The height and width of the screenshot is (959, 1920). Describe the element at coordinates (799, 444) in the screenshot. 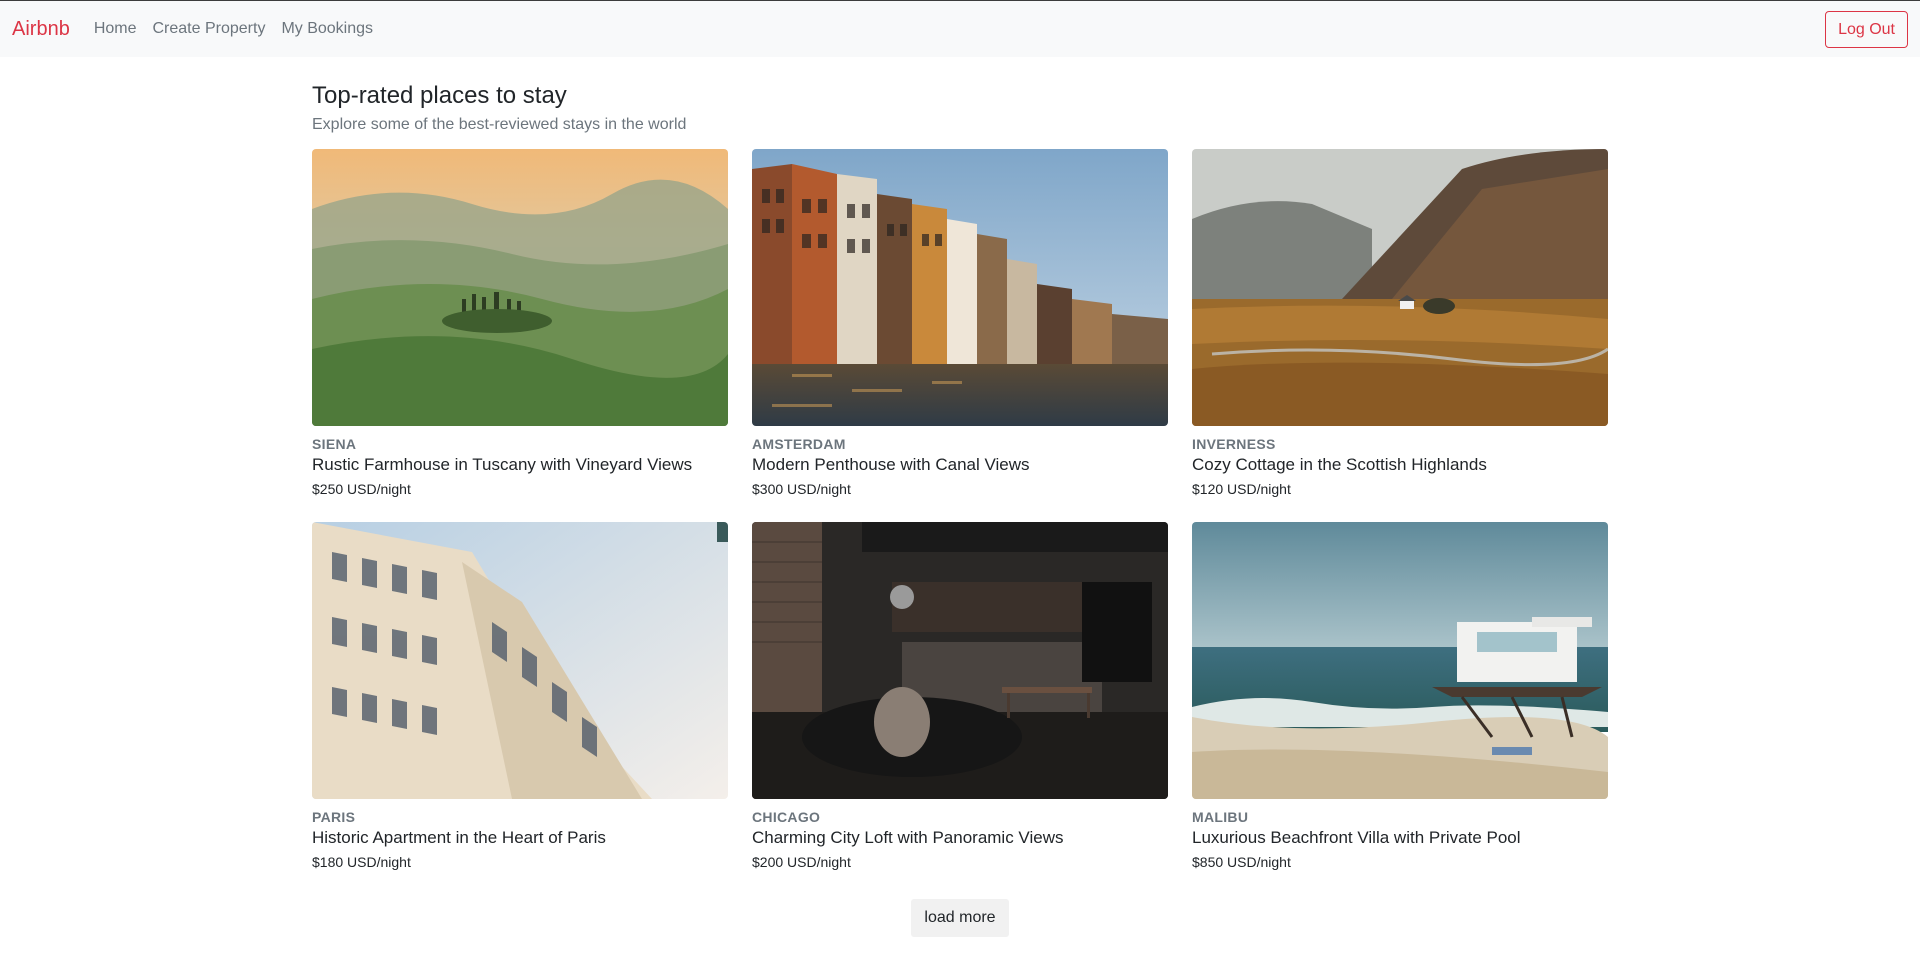

I see `listing-city: AMSTERDAM` at that location.